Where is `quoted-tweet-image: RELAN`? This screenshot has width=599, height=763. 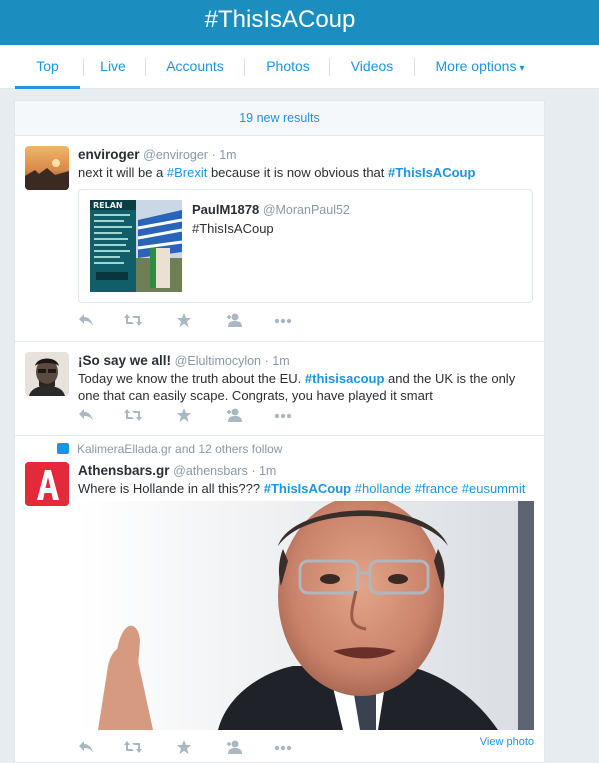 quoted-tweet-image: RELAN is located at coordinates (136, 246).